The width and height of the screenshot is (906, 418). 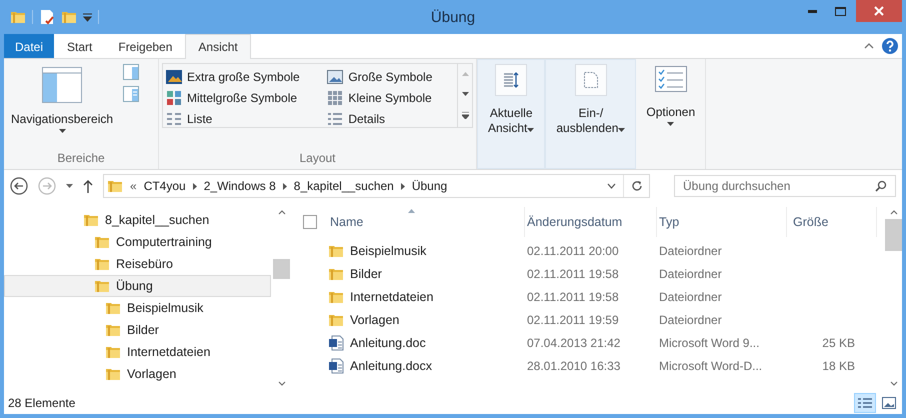 What do you see at coordinates (590, 80) in the screenshot?
I see `document-icon` at bounding box center [590, 80].